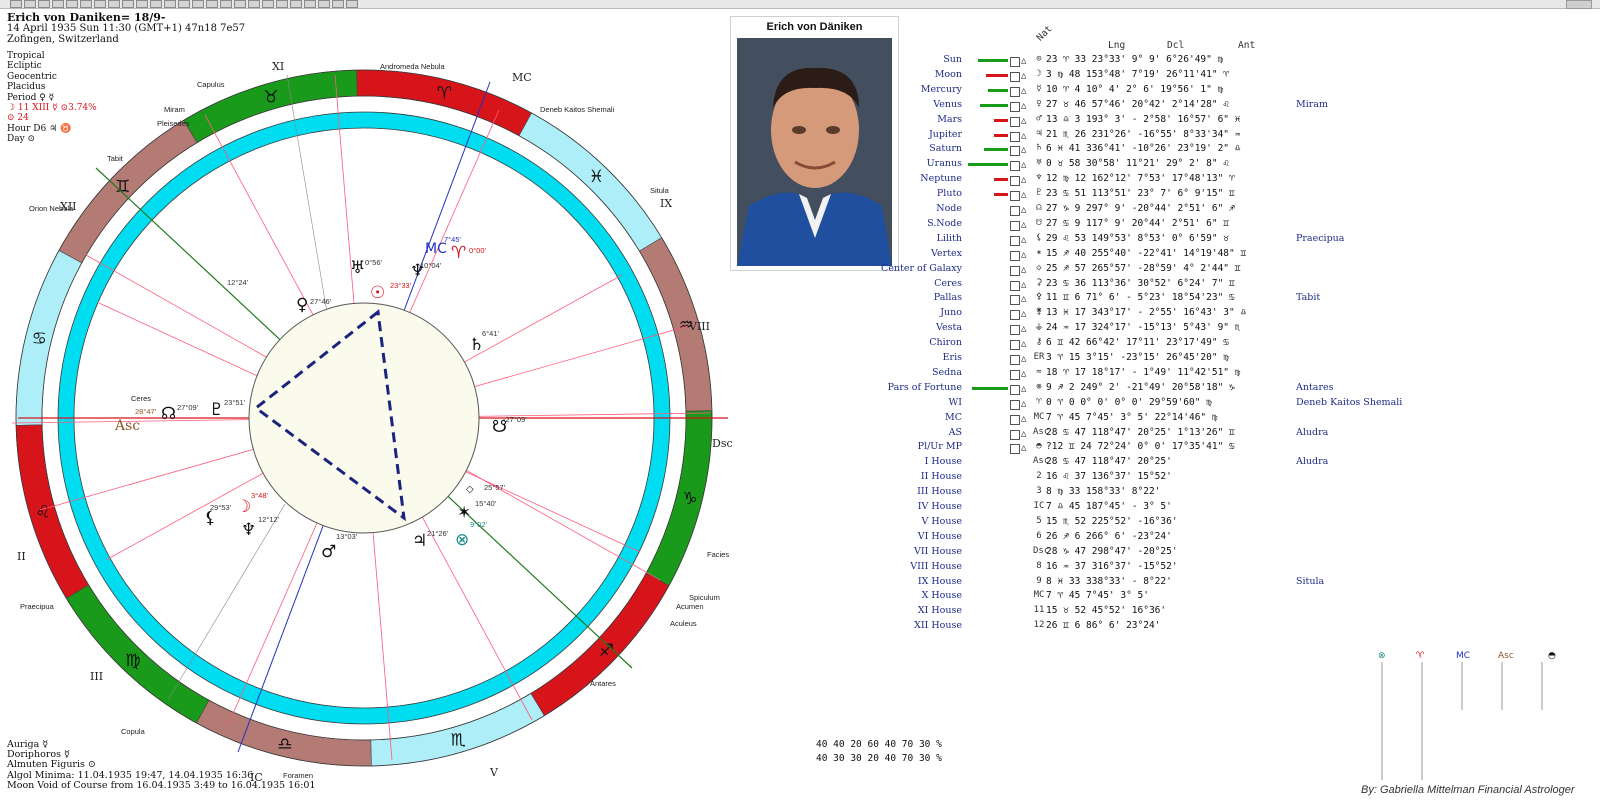 This screenshot has height=807, width=1600. I want to click on triplicity-icon: △, so click(1024, 75).